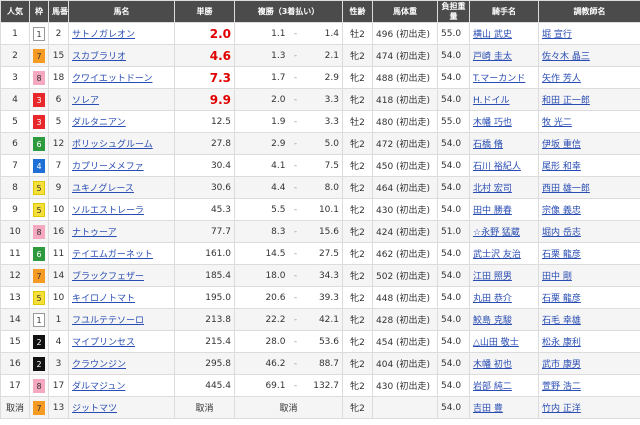 Image resolution: width=640 pixels, height=425 pixels. I want to click on win-odds-cell: 77.7, so click(204, 231).